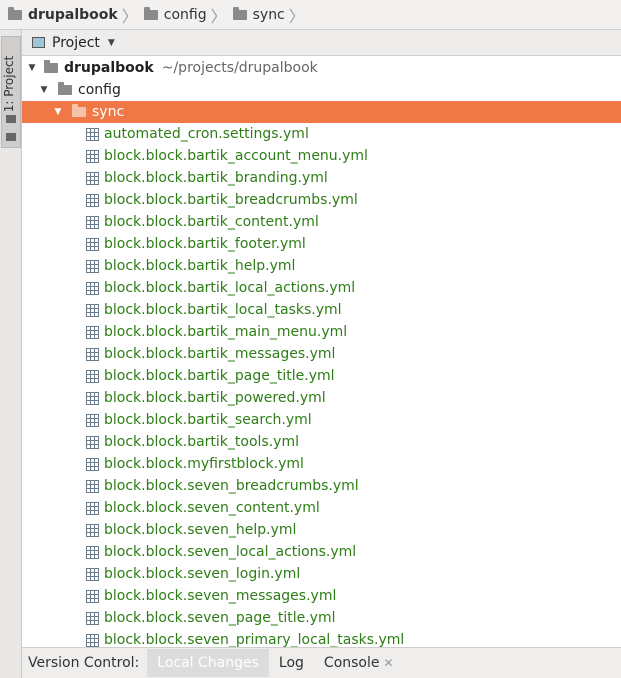  Describe the element at coordinates (321, 200) in the screenshot. I see `tree-file-row: block.block.bartik_breadcrumbs.yml` at that location.